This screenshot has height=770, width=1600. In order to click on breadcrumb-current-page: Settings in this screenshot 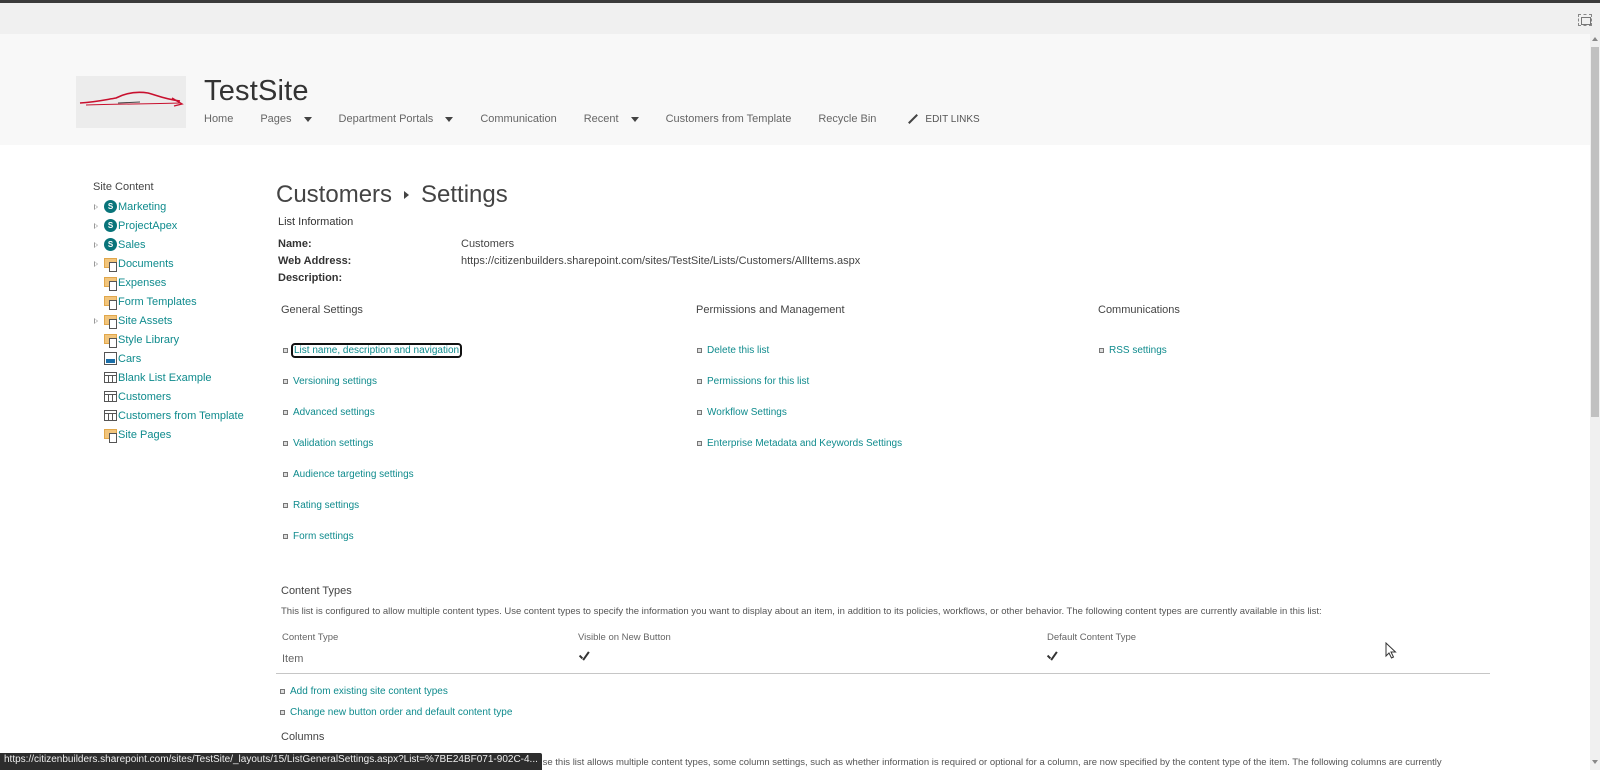, I will do `click(464, 194)`.